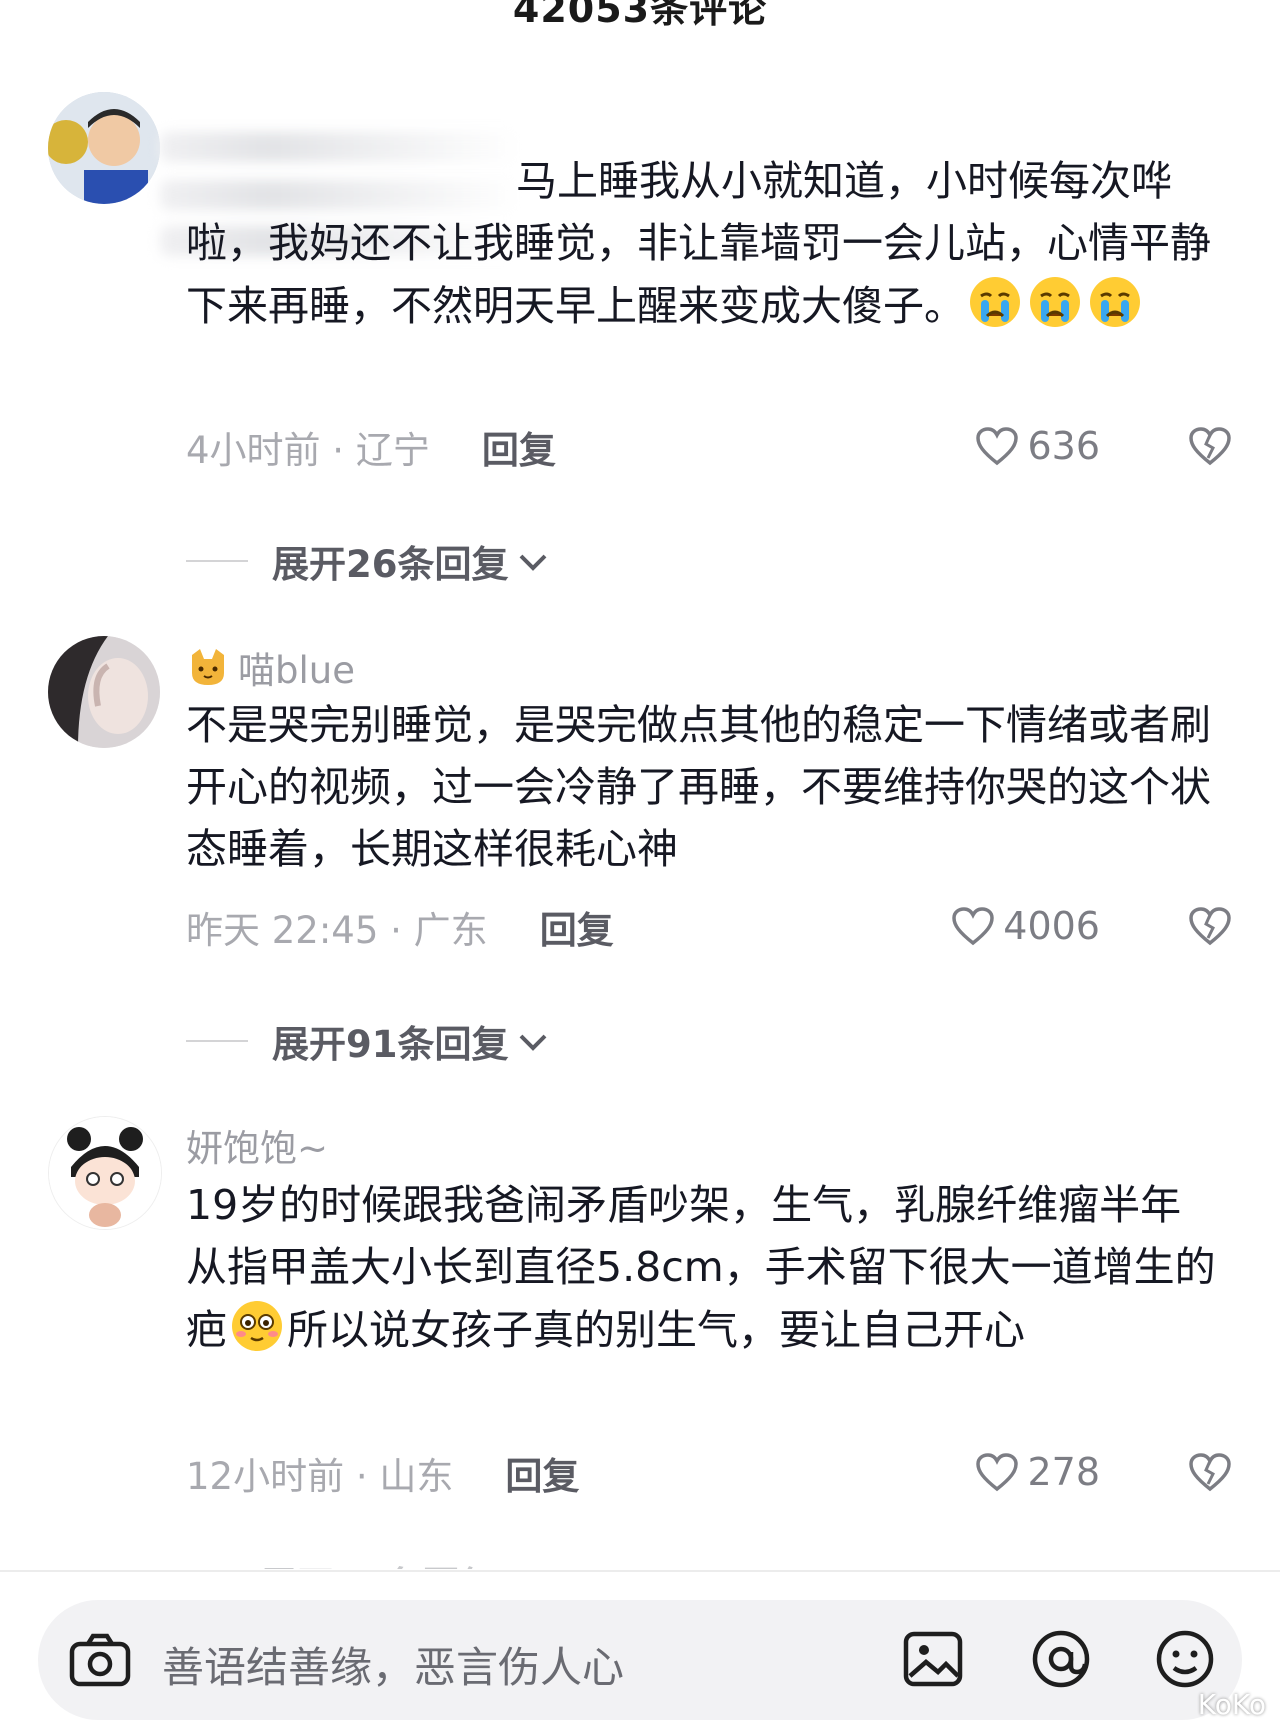  Describe the element at coordinates (337, 930) in the screenshot. I see `time-location: 昨天 22:45 · 广东` at that location.